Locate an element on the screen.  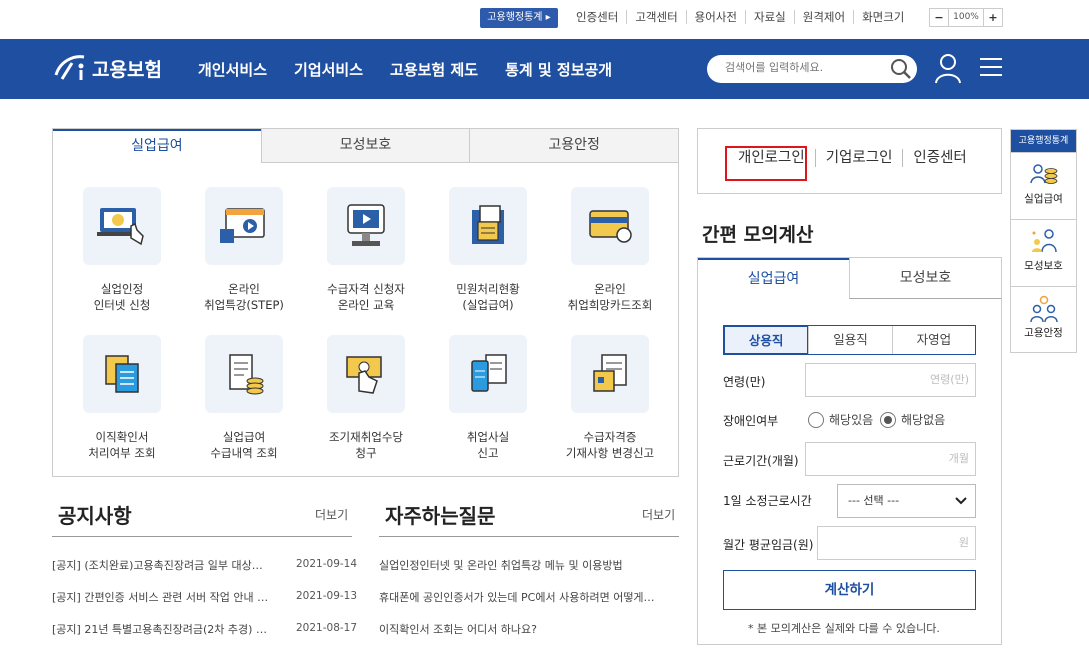
service-label-line1: 취업사실 is located at coordinates (488, 437).